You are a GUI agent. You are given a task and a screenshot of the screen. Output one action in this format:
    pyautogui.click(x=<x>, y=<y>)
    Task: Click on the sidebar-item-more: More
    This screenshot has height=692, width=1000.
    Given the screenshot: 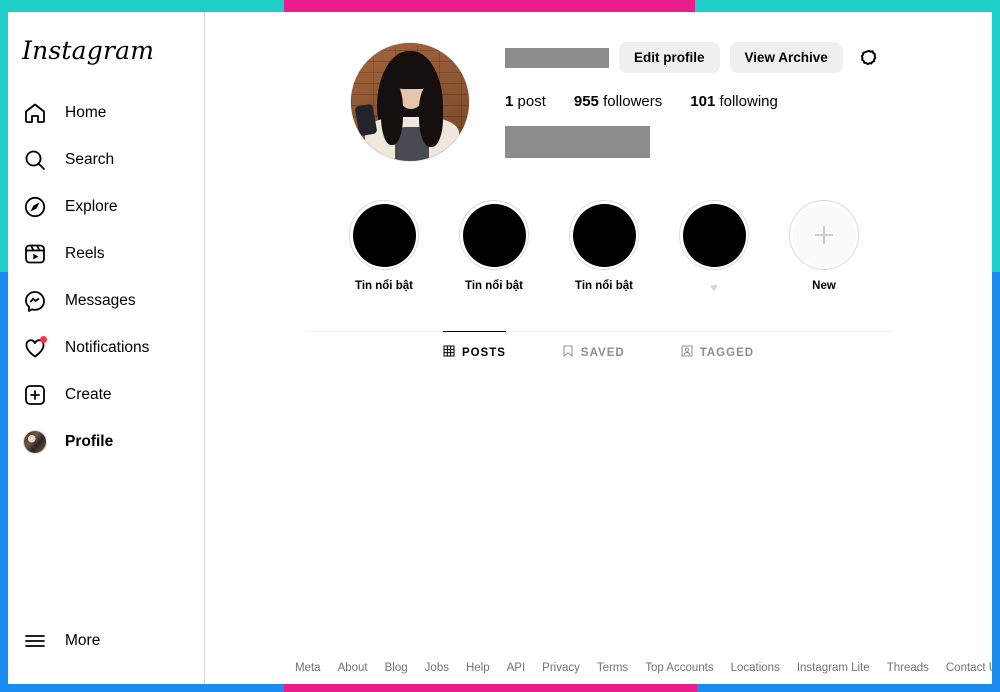 What is the action you would take?
    pyautogui.click(x=106, y=640)
    